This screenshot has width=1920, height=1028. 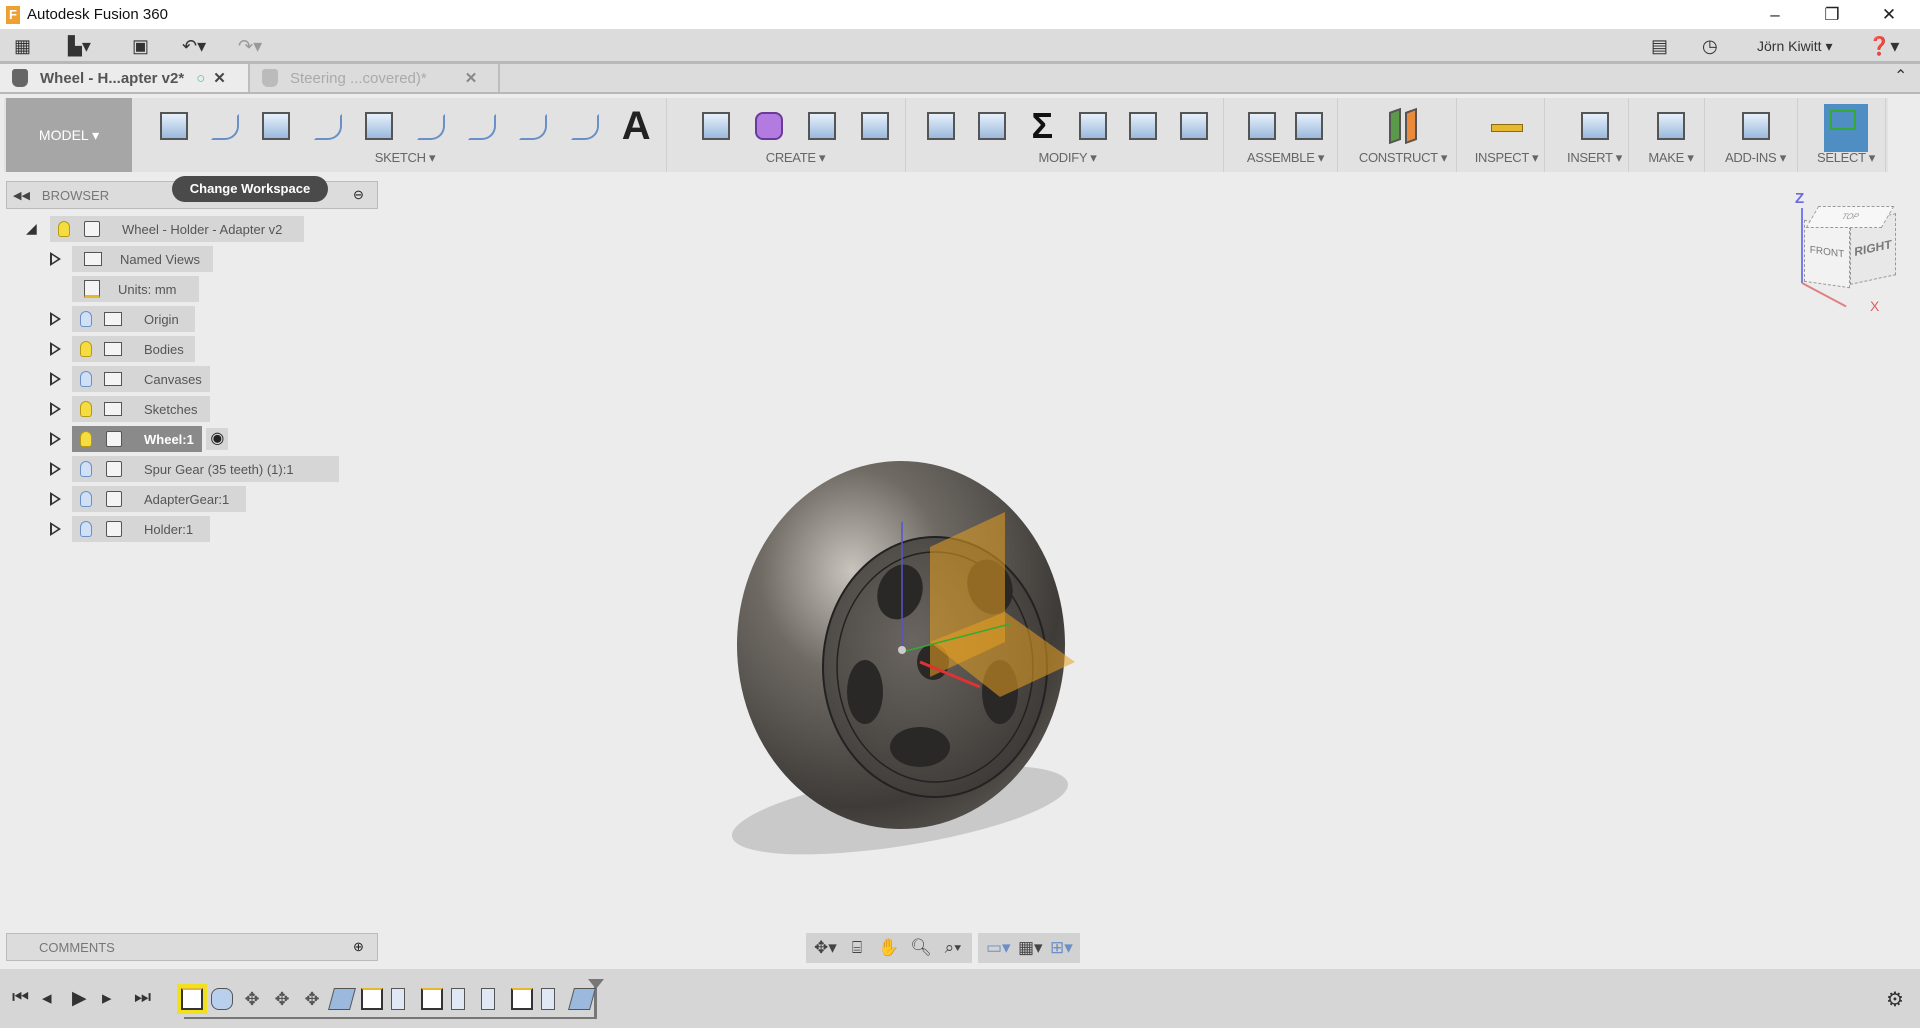 What do you see at coordinates (140, 46) in the screenshot?
I see `save-icon: ▣` at bounding box center [140, 46].